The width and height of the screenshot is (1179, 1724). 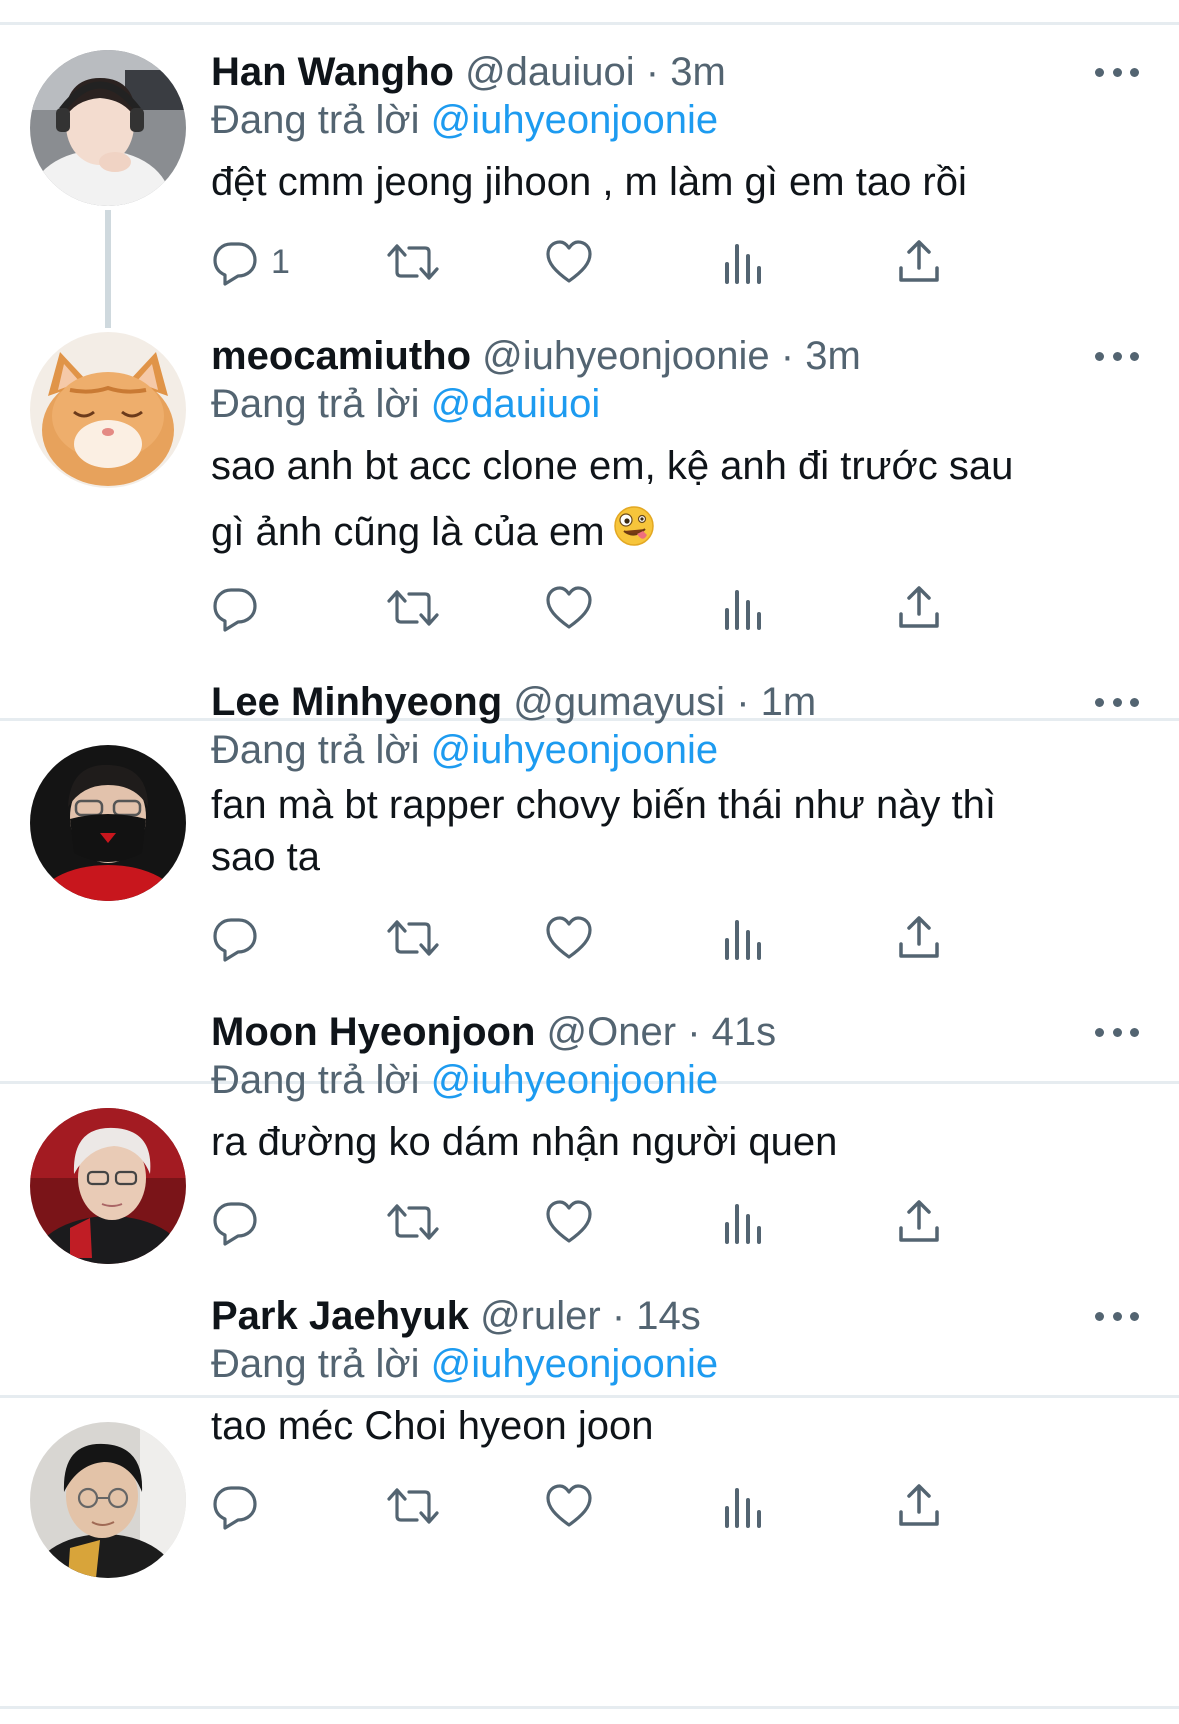 What do you see at coordinates (612, 1032) in the screenshot?
I see `handle: @Oner` at bounding box center [612, 1032].